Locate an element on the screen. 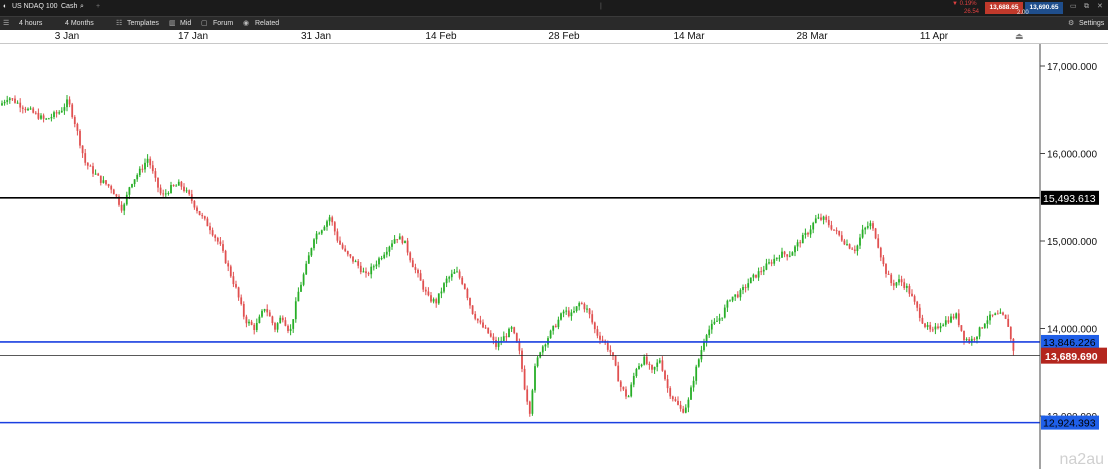  close-icon: ✕ is located at coordinates (1100, 7).